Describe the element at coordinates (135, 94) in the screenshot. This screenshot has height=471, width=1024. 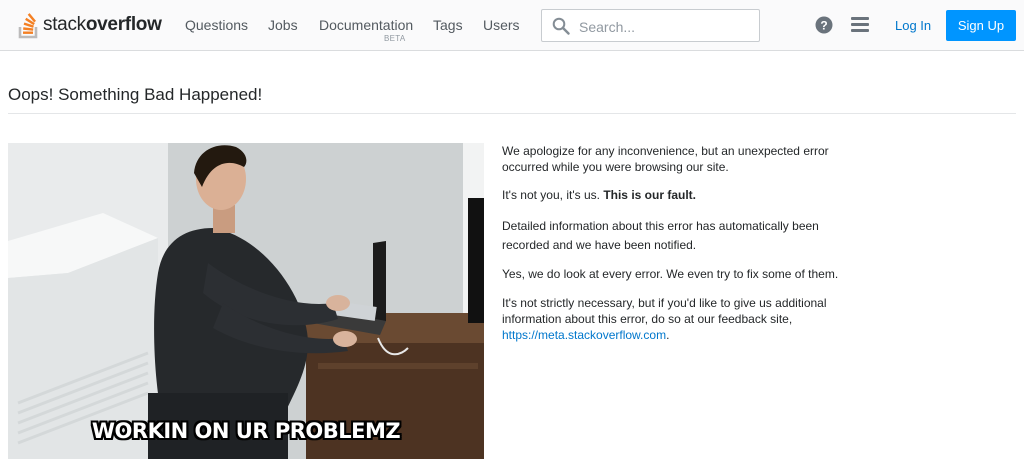
I see `page-title: Oops! Something Bad Happened!` at that location.